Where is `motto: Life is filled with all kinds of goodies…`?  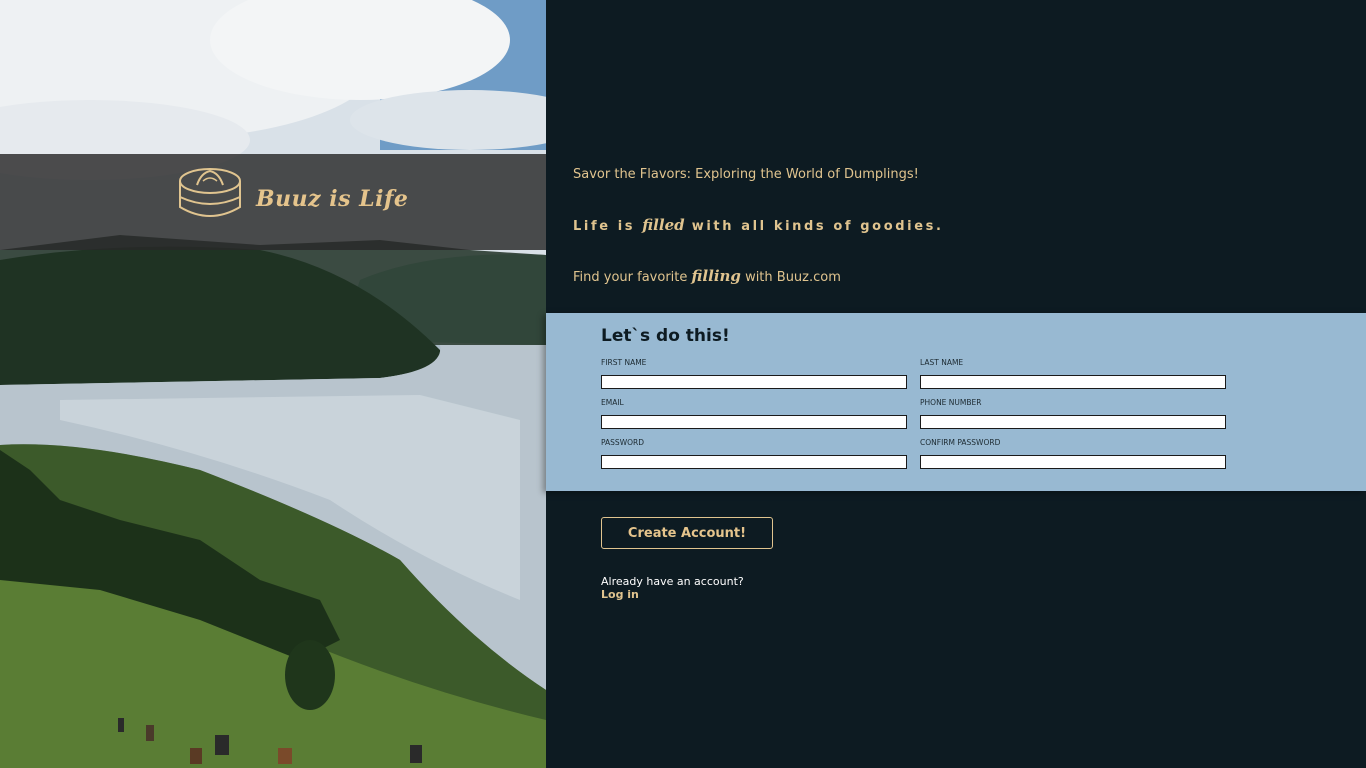 motto: Life is filled with all kinds of goodies… is located at coordinates (758, 225).